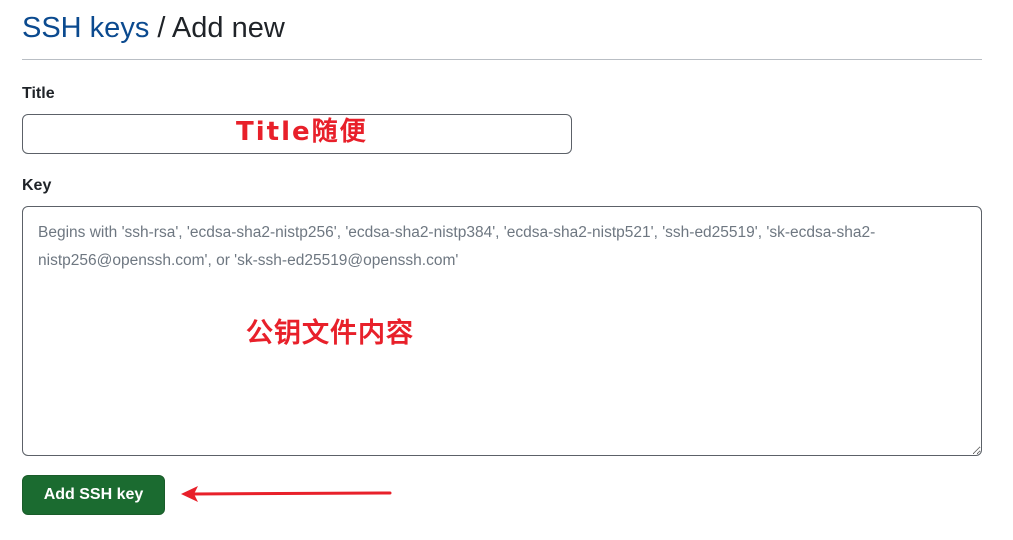  I want to click on red-arrow-icon, so click(286, 494).